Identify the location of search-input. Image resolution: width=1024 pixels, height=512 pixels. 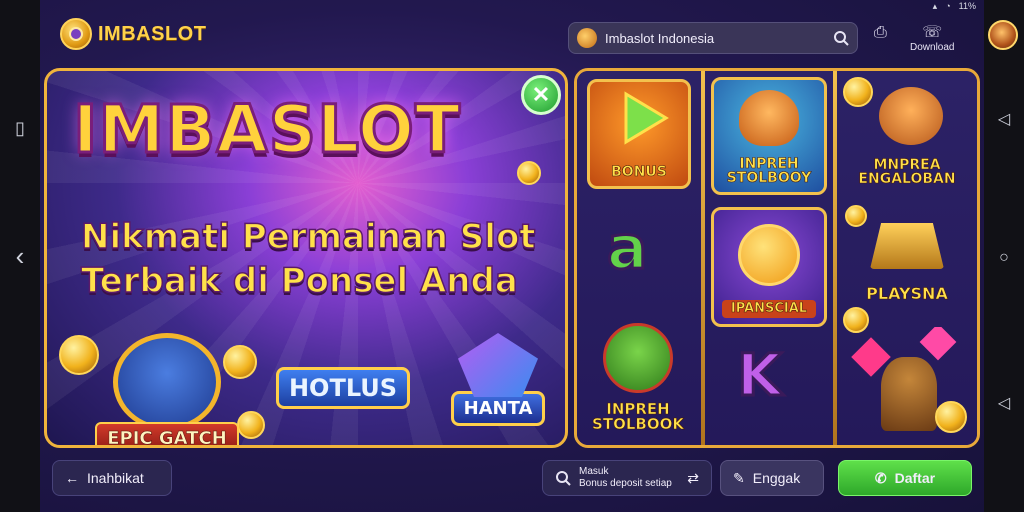
(715, 38).